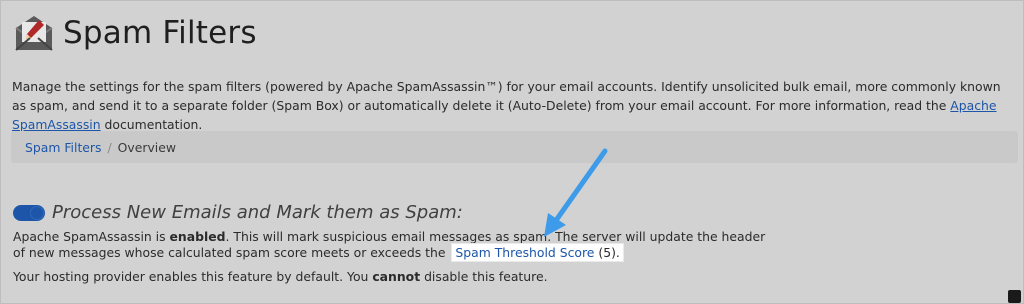 Image resolution: width=1024 pixels, height=304 pixels. I want to click on annotation-arrow-icon, so click(576, 192).